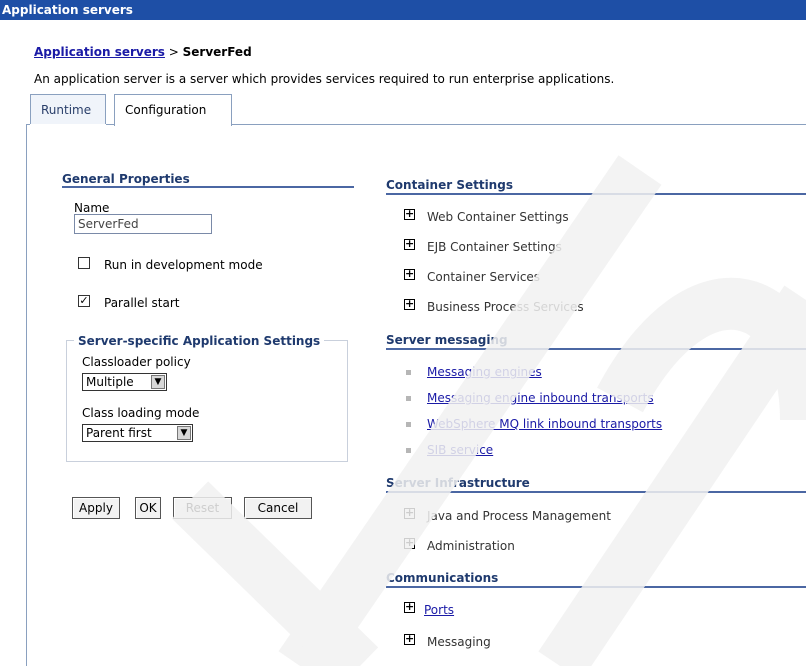 The width and height of the screenshot is (806, 666). I want to click on class-loading-mode-value: Parent first, so click(119, 433).